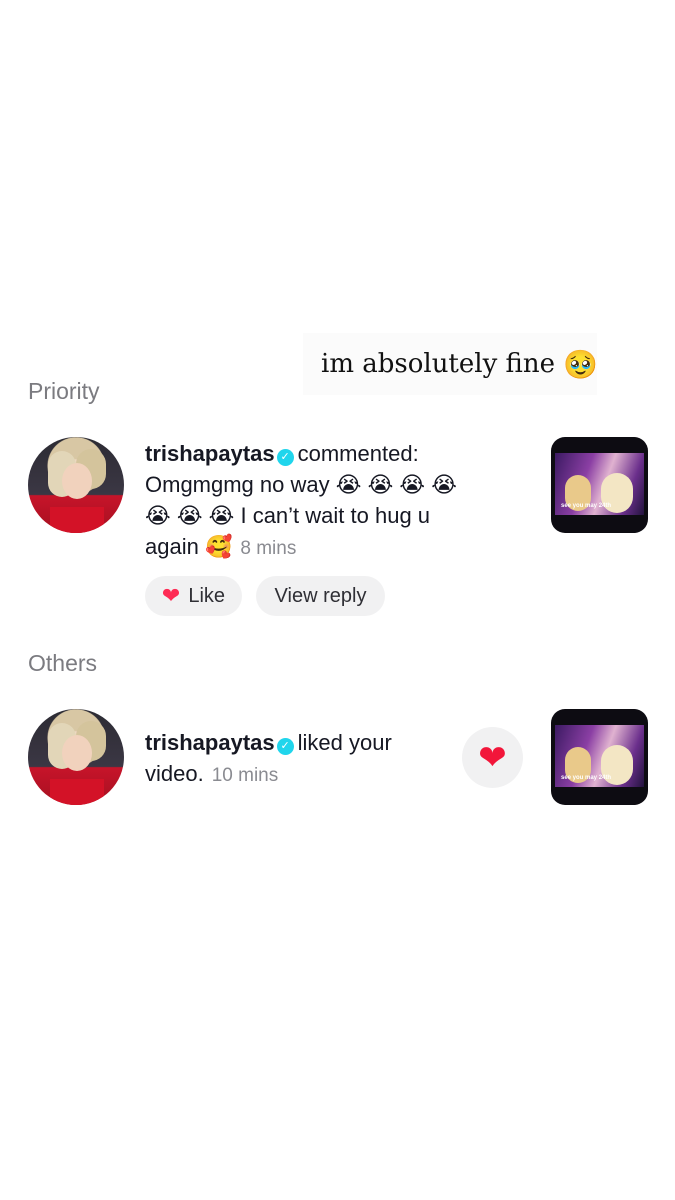 This screenshot has width=675, height=1200. Describe the element at coordinates (172, 546) in the screenshot. I see `comment-text-line3: again` at that location.